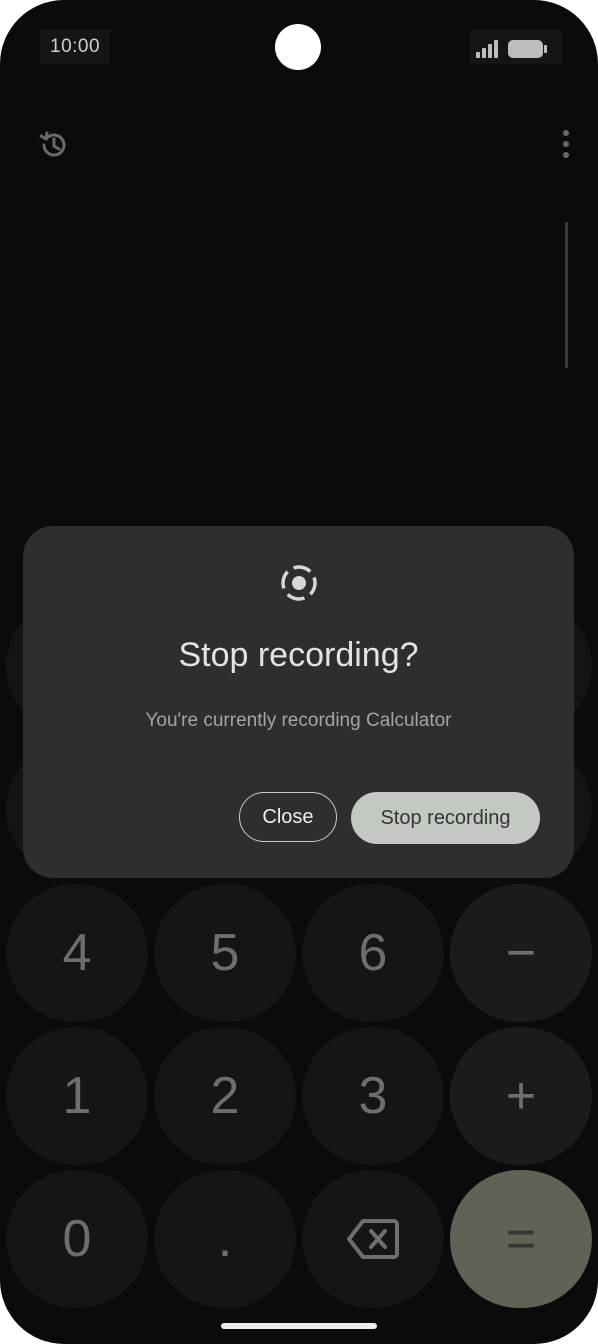  I want to click on history-icon, so click(53, 145).